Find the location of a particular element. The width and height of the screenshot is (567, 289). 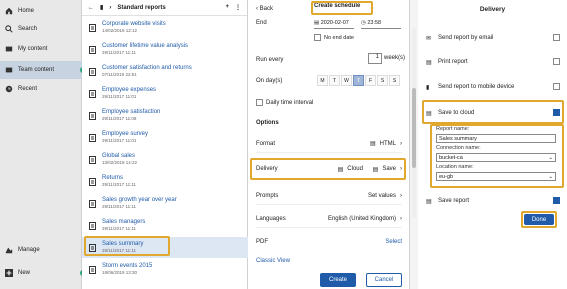

run-every-input: 1 is located at coordinates (375, 58).